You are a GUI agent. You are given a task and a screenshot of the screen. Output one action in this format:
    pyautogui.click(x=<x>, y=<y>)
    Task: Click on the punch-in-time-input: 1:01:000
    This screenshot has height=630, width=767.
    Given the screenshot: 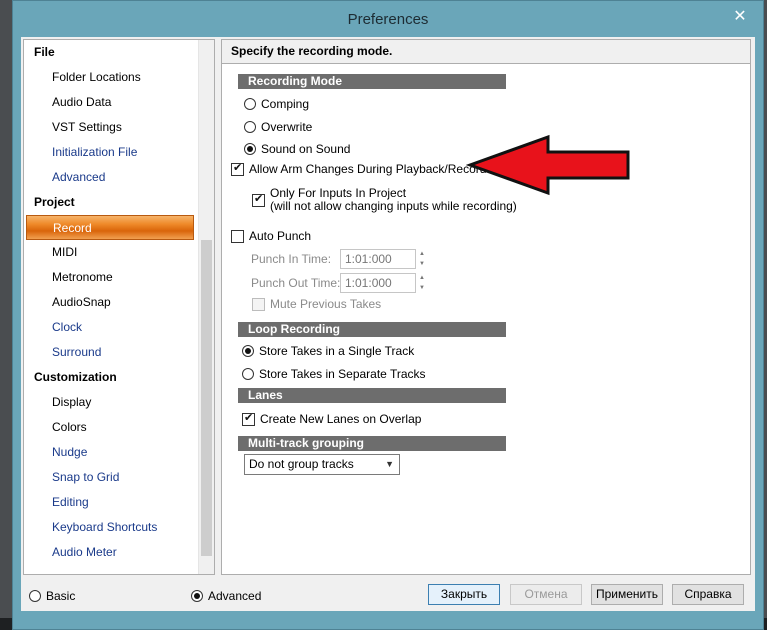 What is the action you would take?
    pyautogui.click(x=378, y=259)
    